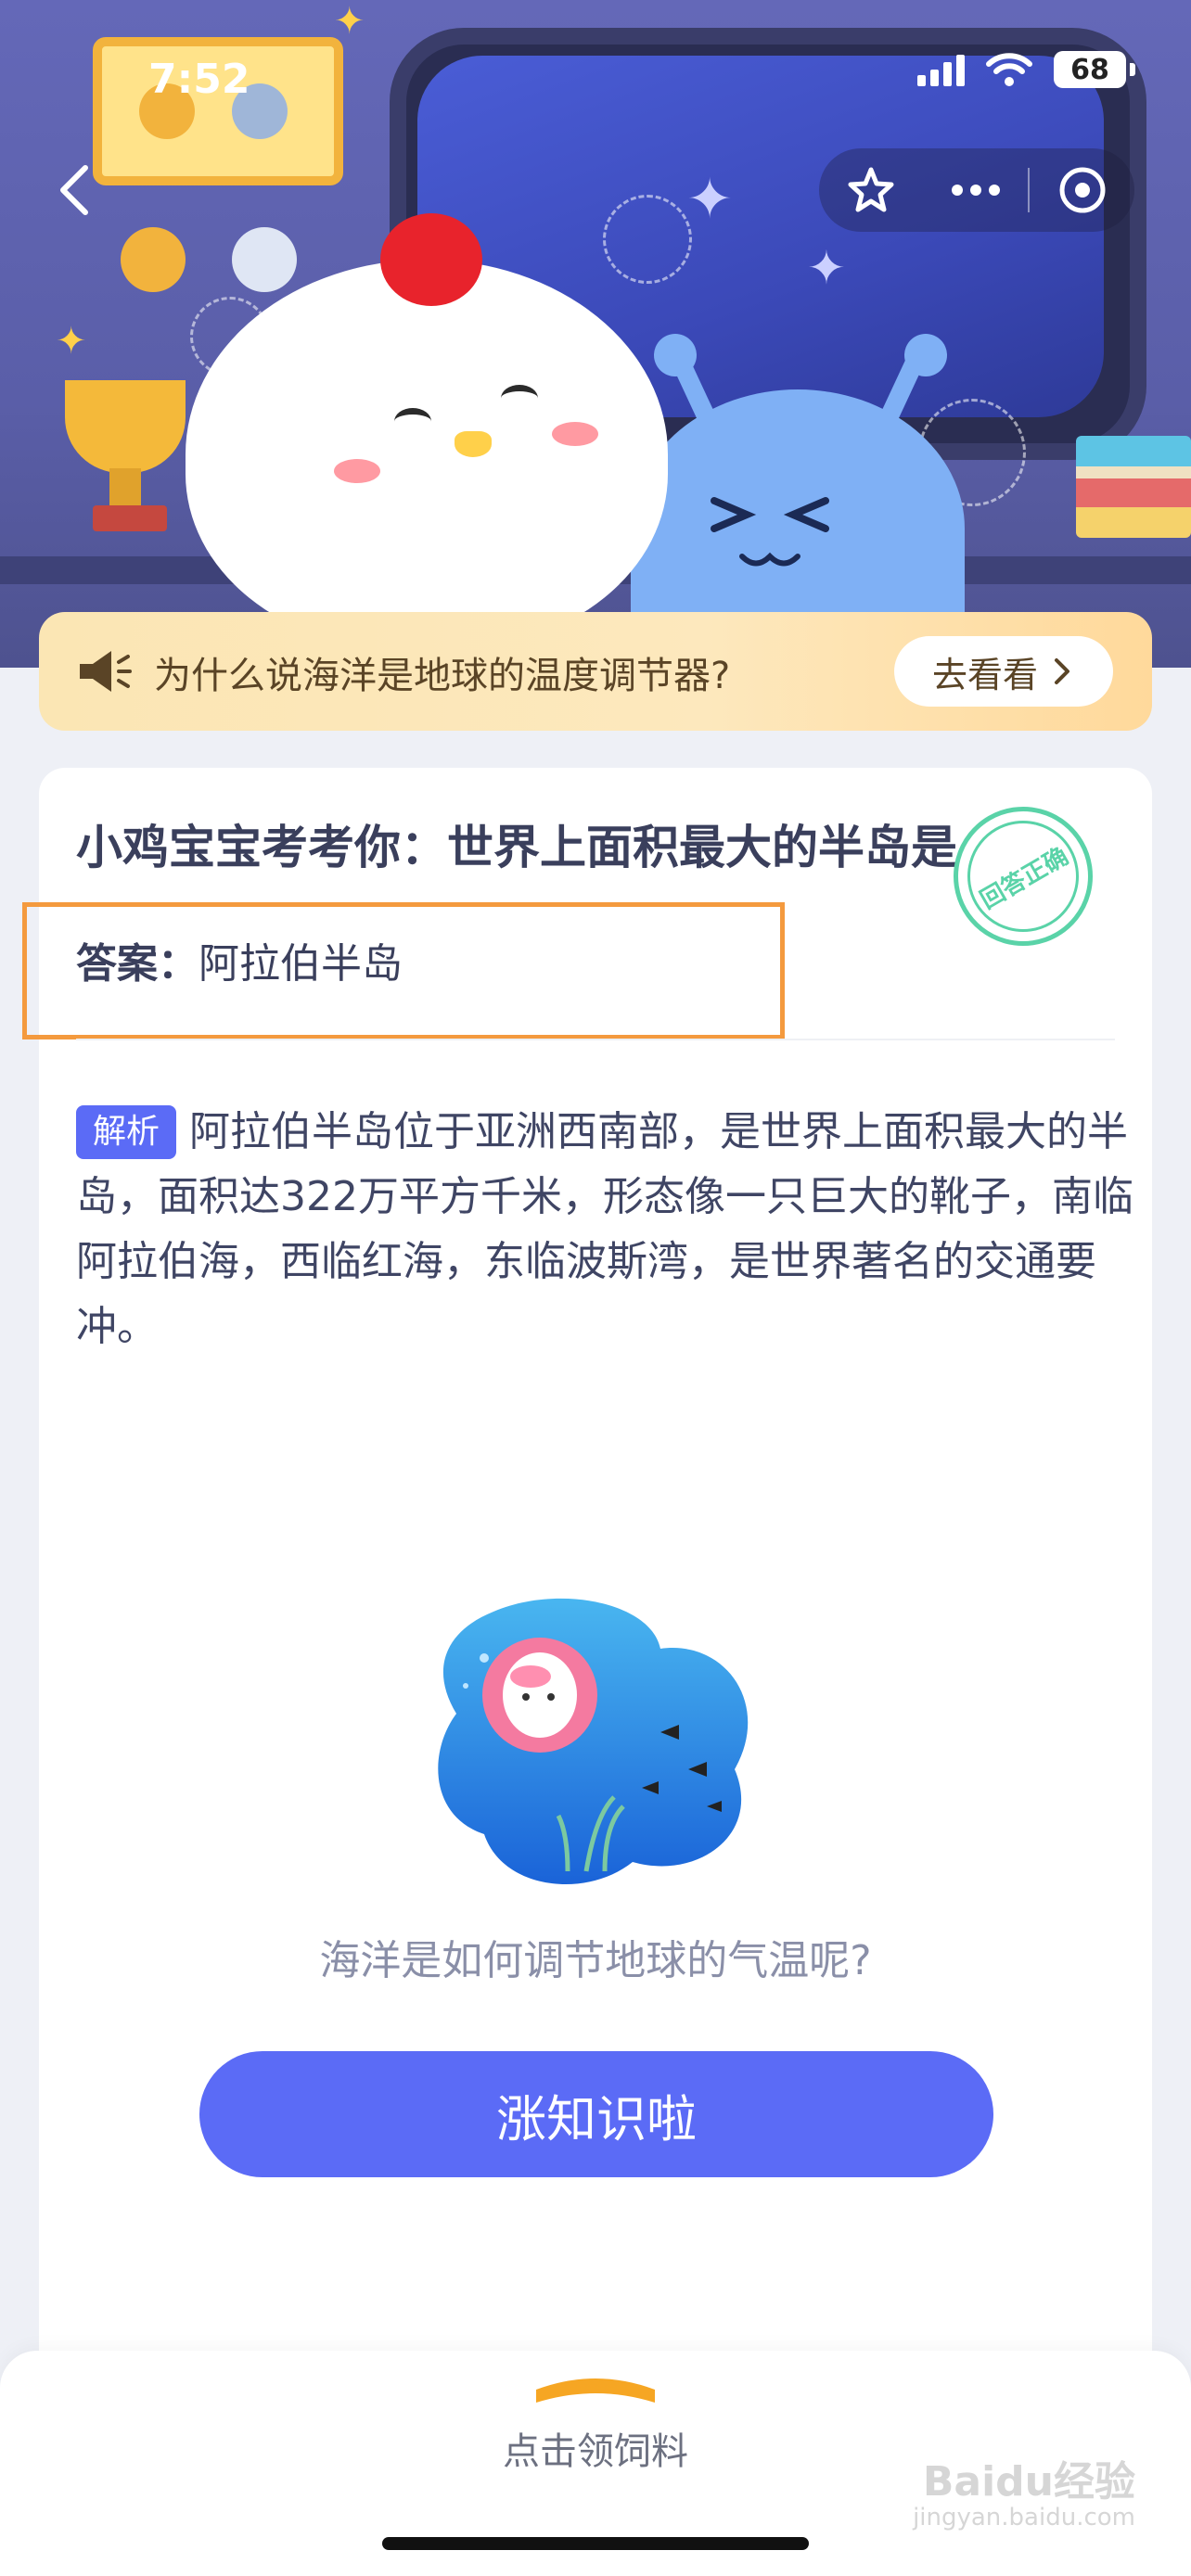 The height and width of the screenshot is (2576, 1191). I want to click on sub-question: 海洋是如何调节地球的气温呢?, so click(595, 1960).